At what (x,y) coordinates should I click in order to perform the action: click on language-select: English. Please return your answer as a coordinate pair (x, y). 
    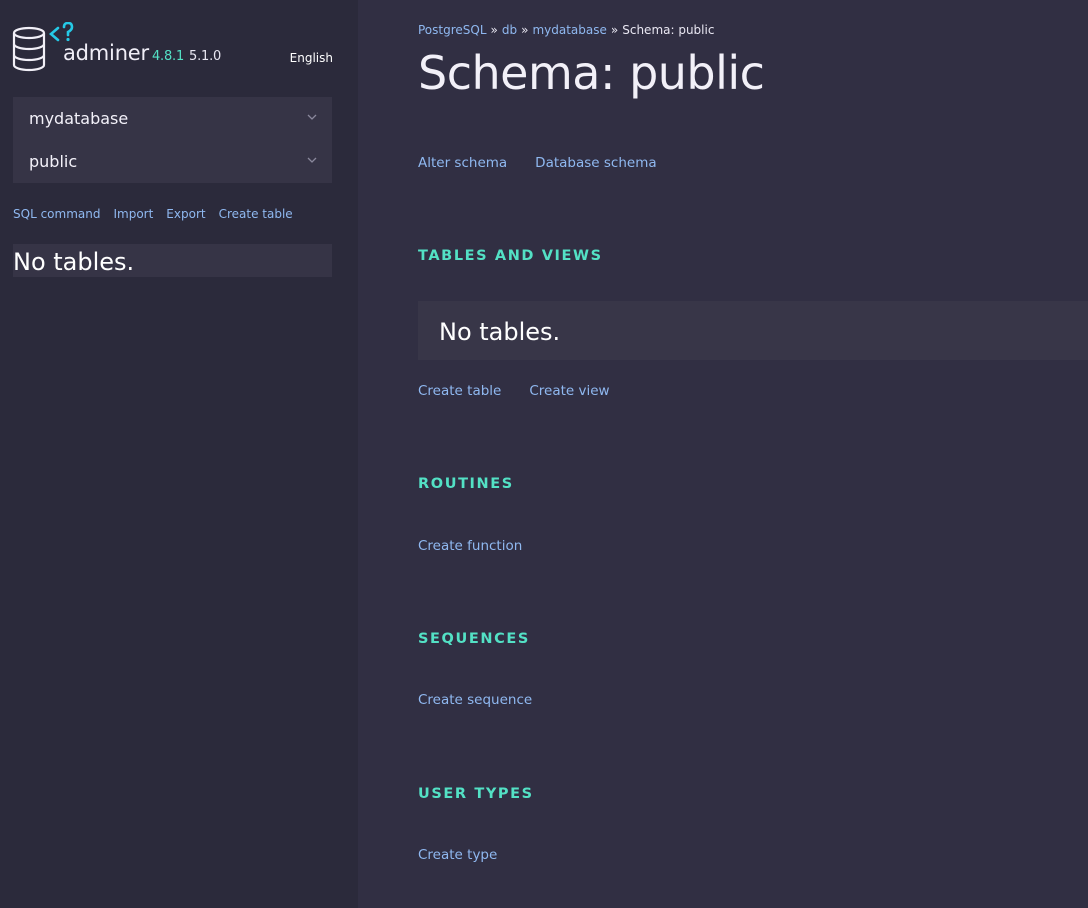
    Looking at the image, I should click on (311, 58).